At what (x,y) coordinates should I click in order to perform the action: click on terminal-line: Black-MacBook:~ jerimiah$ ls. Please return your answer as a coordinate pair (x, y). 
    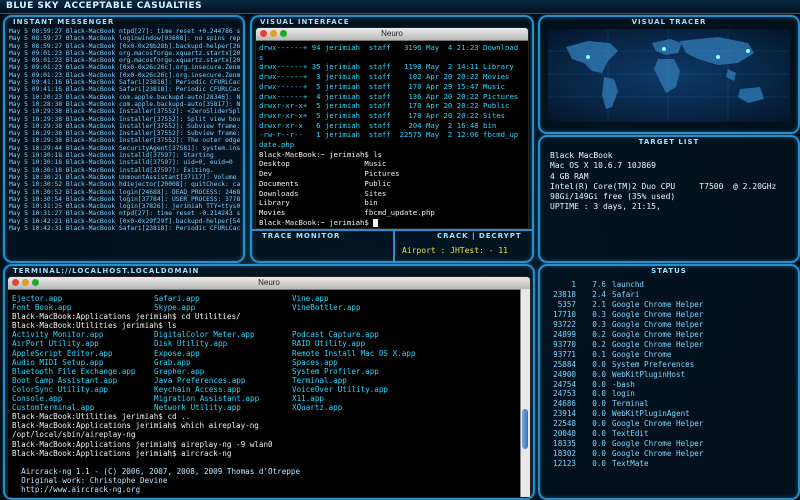
    Looking at the image, I should click on (321, 154).